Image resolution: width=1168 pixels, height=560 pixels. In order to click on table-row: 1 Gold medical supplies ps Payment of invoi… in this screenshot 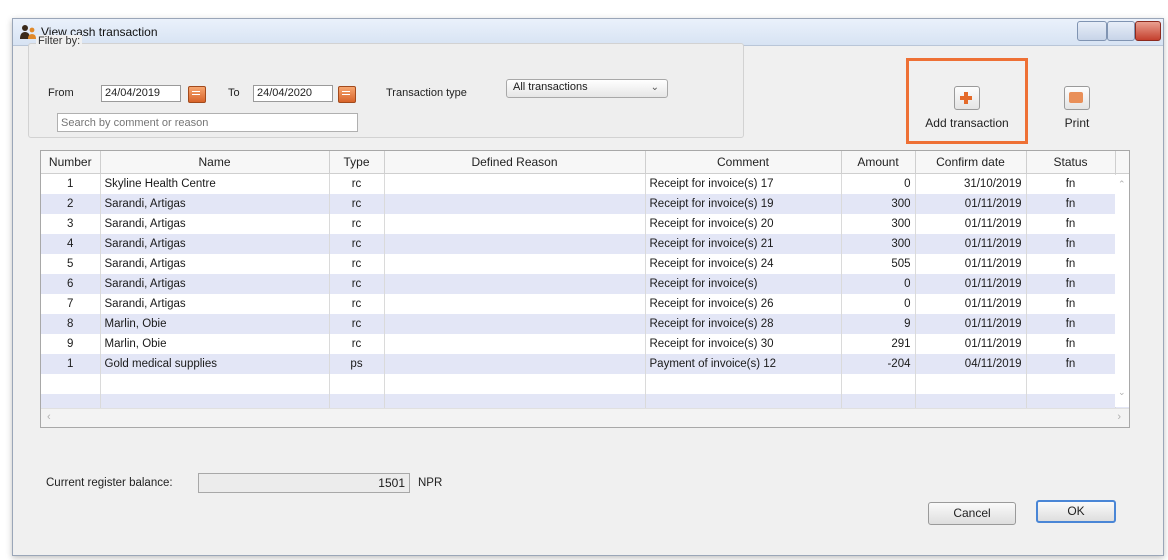, I will do `click(585, 364)`.